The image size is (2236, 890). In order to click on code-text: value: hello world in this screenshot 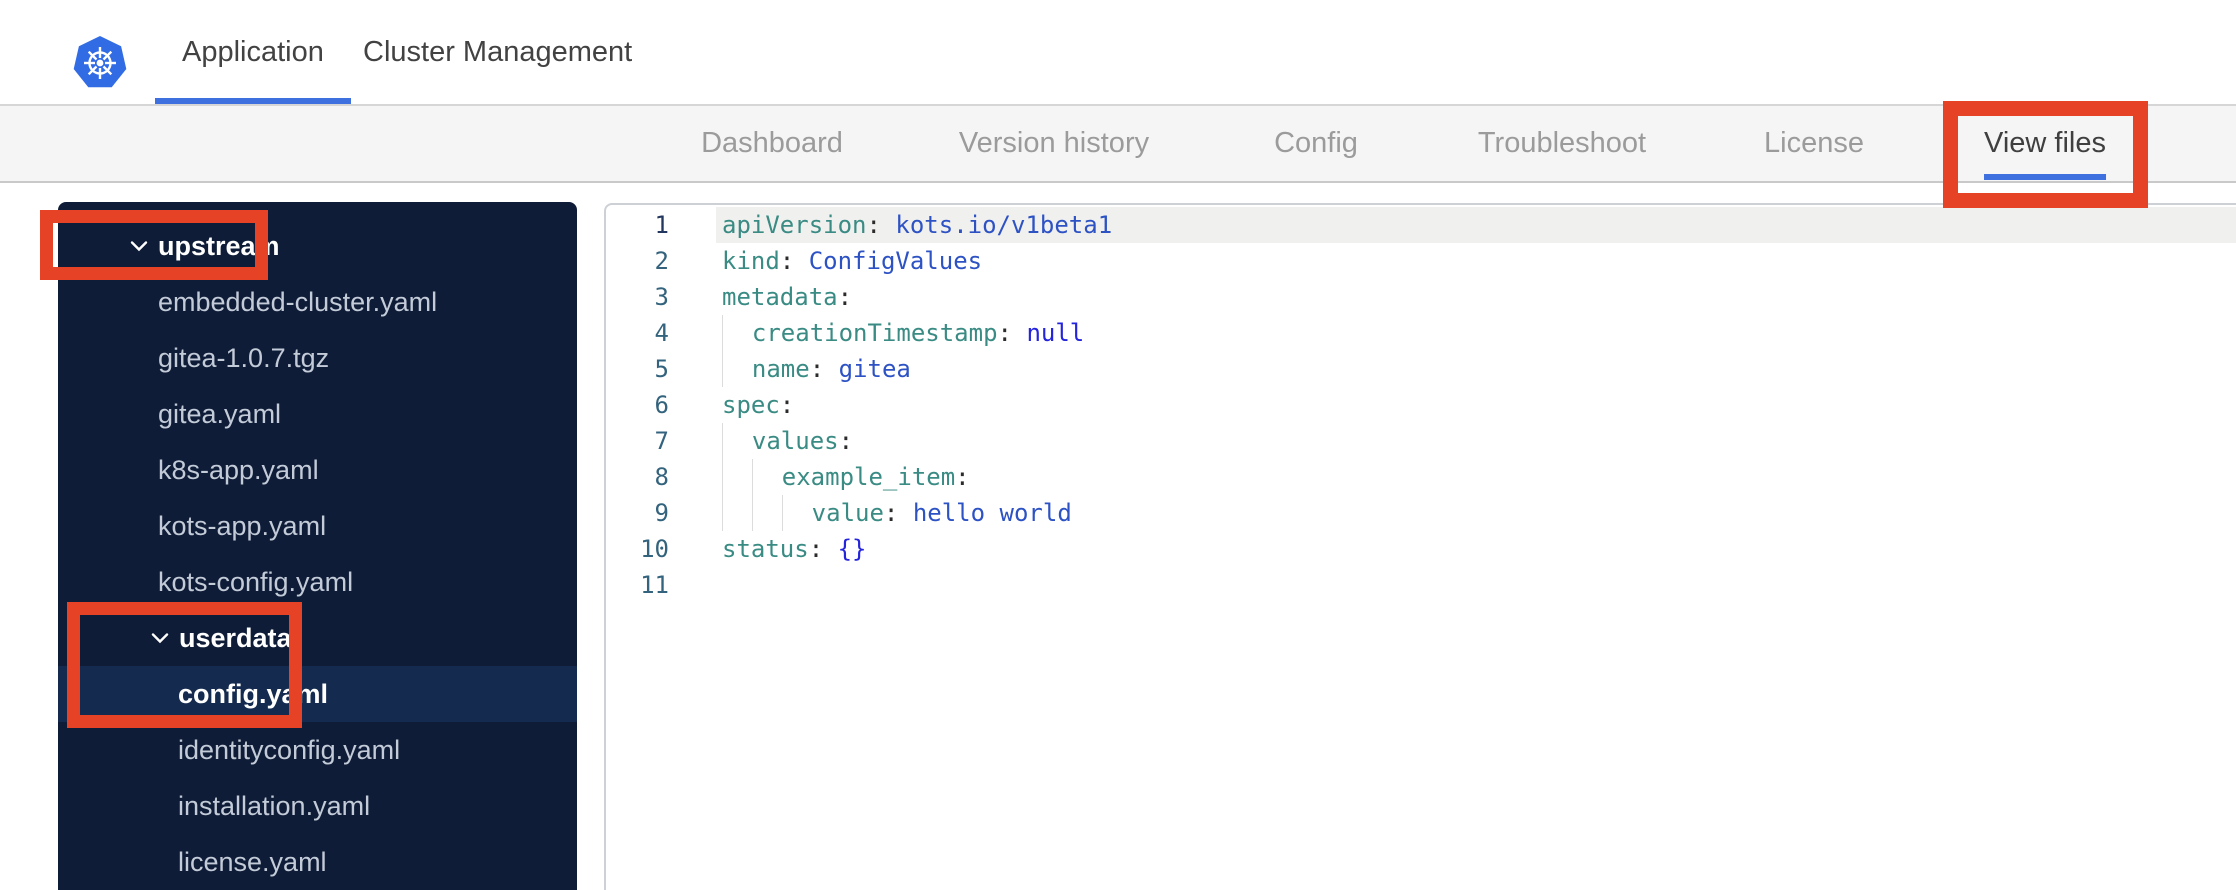, I will do `click(1476, 513)`.